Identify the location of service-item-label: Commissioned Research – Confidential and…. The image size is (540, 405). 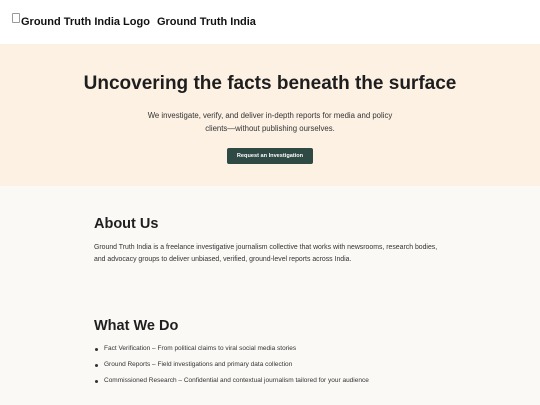
(236, 380).